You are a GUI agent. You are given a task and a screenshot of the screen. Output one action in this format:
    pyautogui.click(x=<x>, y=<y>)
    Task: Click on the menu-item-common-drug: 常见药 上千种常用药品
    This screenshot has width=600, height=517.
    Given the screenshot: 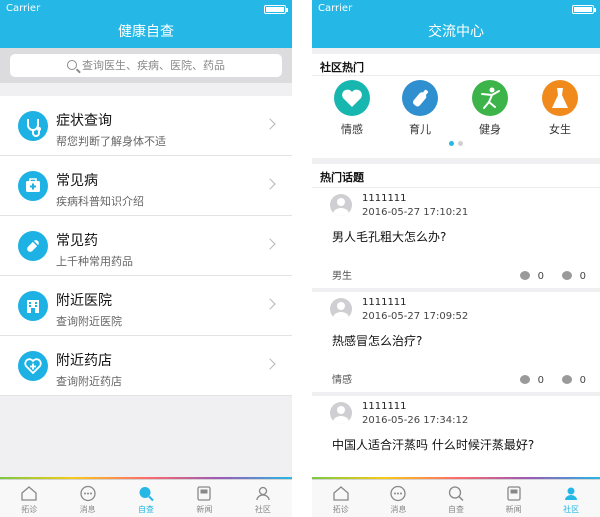 What is the action you would take?
    pyautogui.click(x=146, y=246)
    